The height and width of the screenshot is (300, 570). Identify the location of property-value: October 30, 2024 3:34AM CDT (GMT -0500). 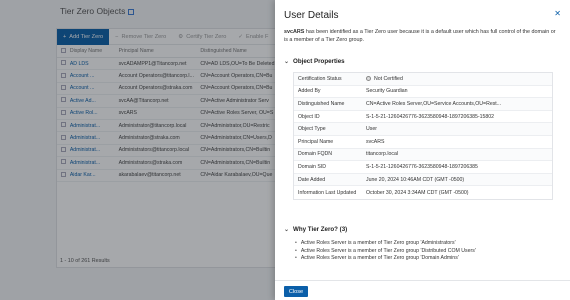
(417, 192).